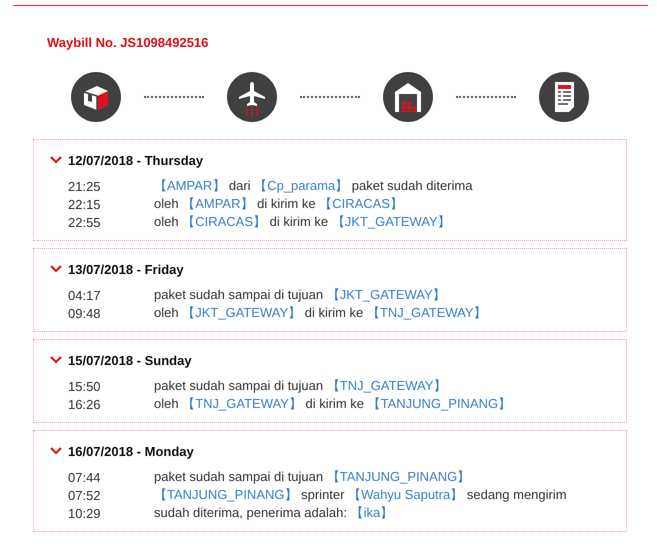 The image size is (657, 557). I want to click on event-time: 09:48, so click(84, 313).